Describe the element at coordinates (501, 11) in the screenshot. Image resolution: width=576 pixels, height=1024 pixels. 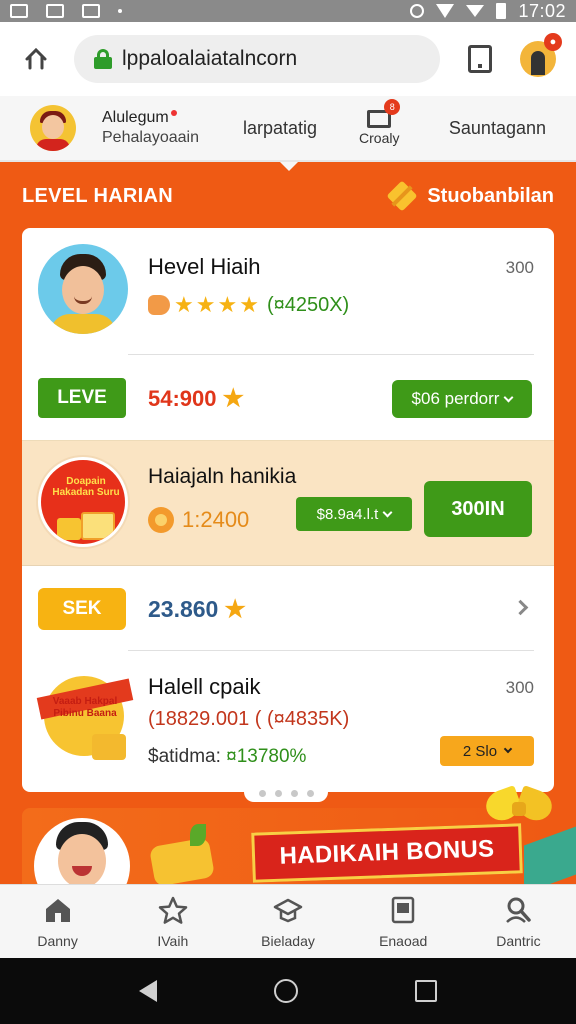
I see `battery-icon` at that location.